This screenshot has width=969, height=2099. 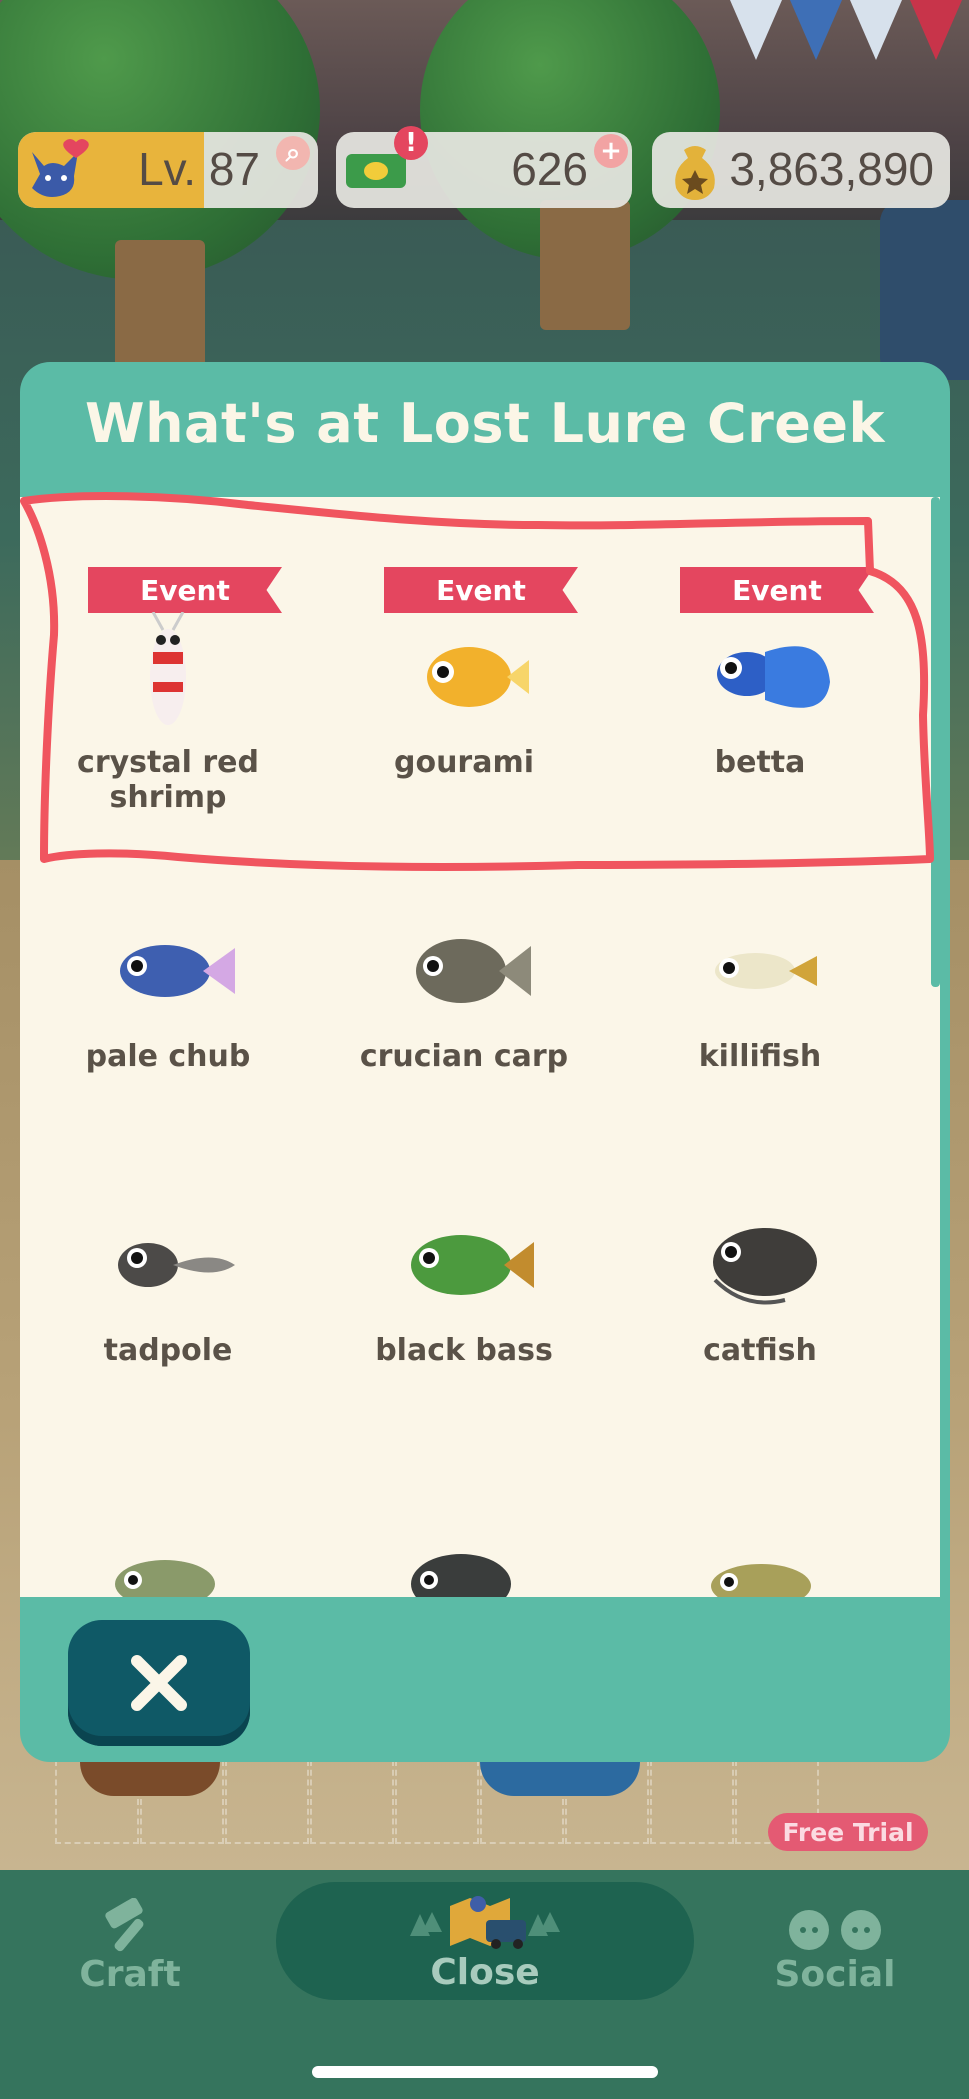 I want to click on killifish-icon, so click(x=760, y=971).